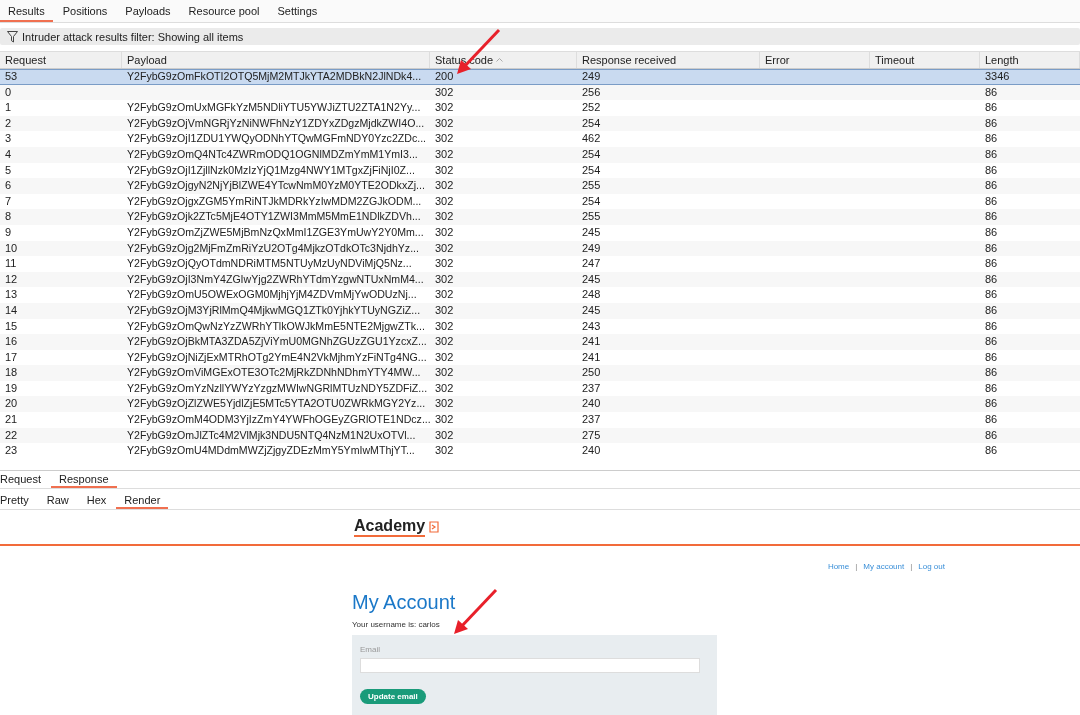 The image size is (1080, 715). I want to click on tab: Hex, so click(100, 500).